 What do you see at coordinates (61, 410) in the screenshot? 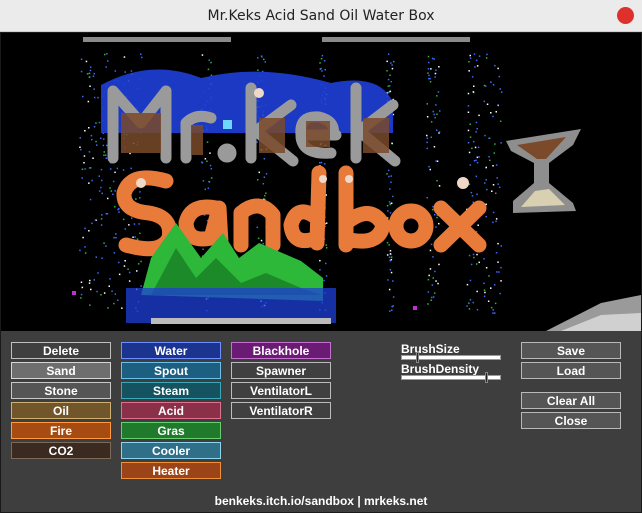
I see `tool-button-oil: Oil` at bounding box center [61, 410].